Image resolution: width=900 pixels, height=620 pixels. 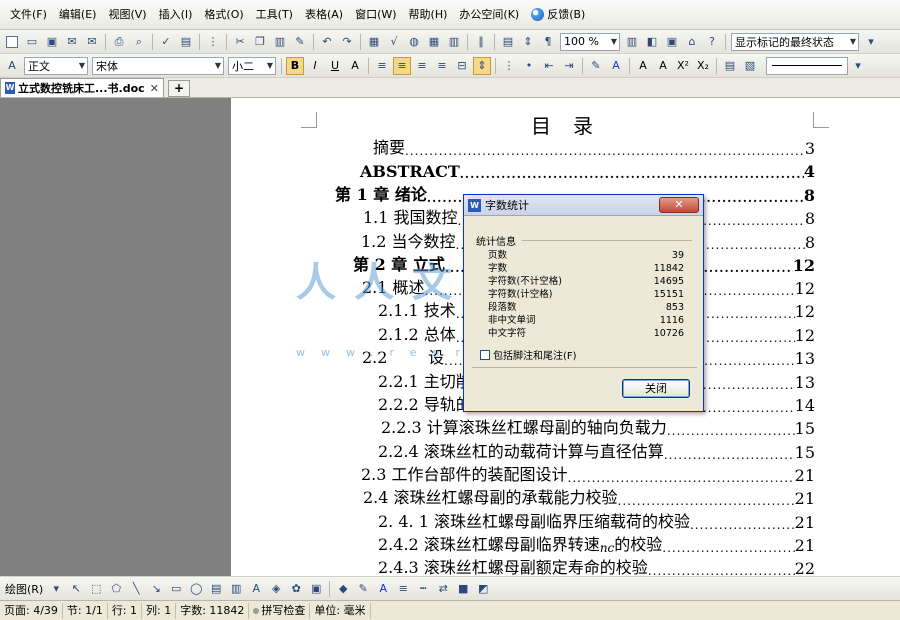 What do you see at coordinates (24, 589) in the screenshot?
I see `drawing-menu: 绘图(R)` at bounding box center [24, 589].